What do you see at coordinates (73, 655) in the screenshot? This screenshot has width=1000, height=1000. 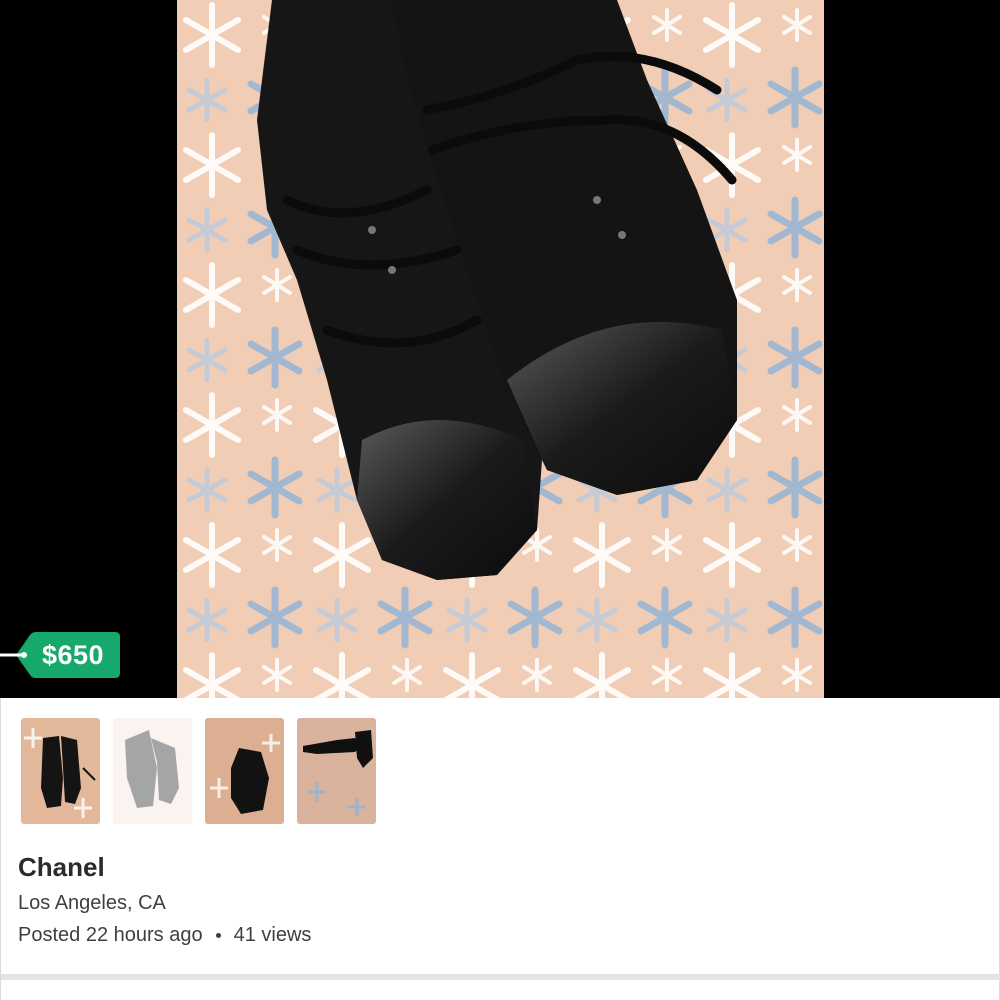 I see `price-label: $650` at bounding box center [73, 655].